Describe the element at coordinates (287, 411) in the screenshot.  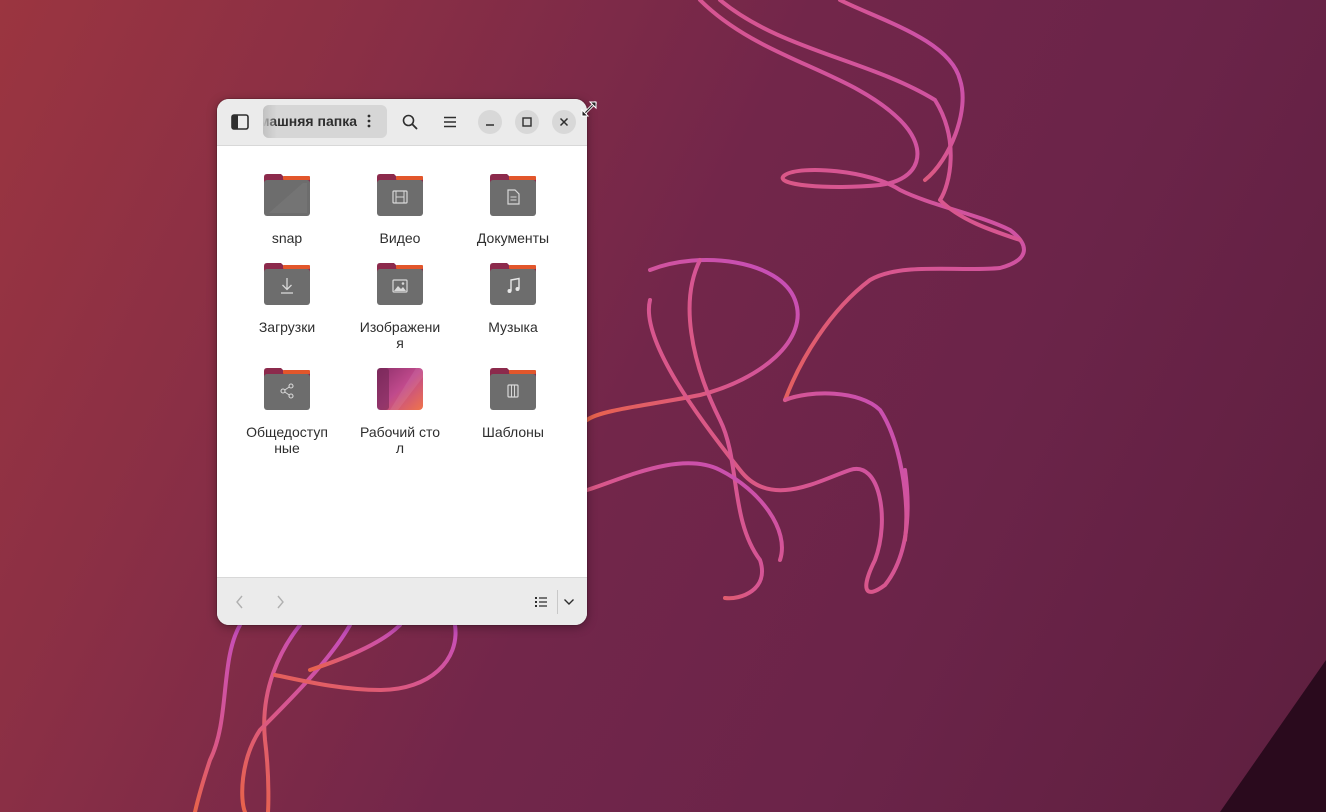
I see `folder-item-public: Общедоступные` at that location.